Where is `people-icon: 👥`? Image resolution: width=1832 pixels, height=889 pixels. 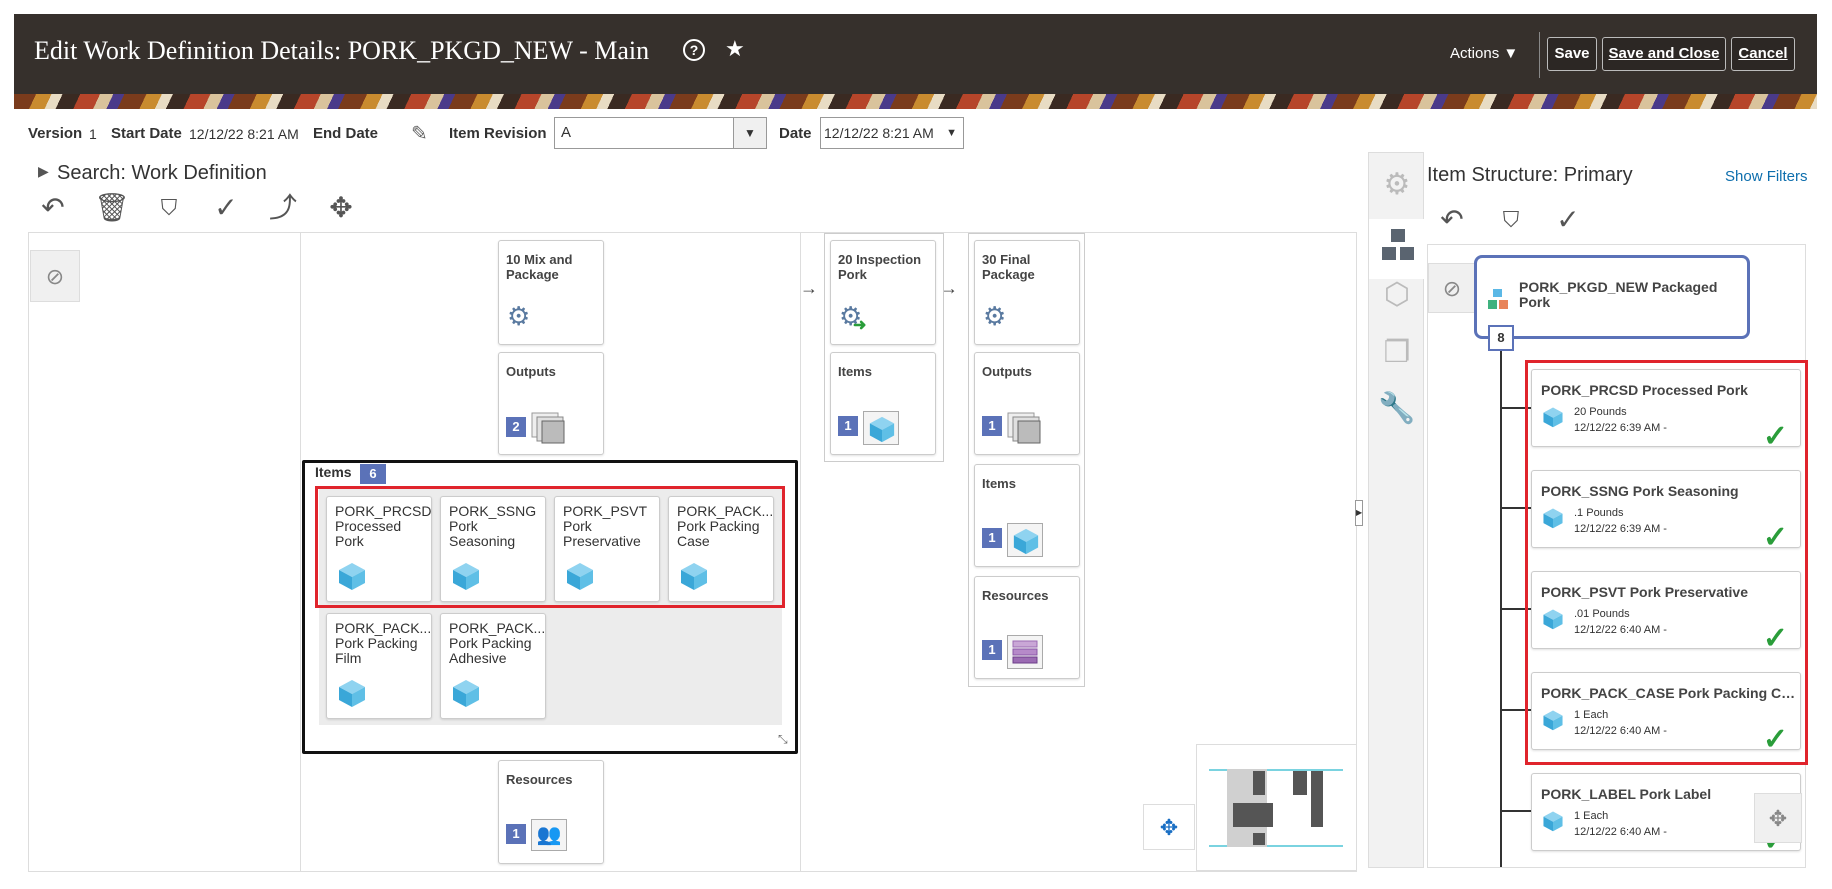 people-icon: 👥 is located at coordinates (549, 835).